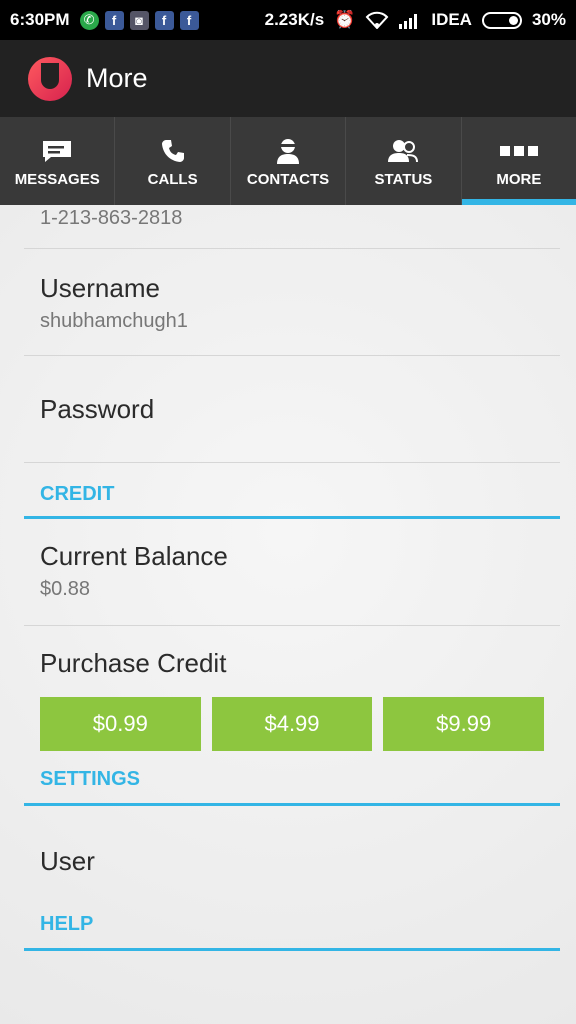 Image resolution: width=576 pixels, height=1024 pixels. What do you see at coordinates (292, 491) in the screenshot?
I see `credit-section-header: CREDIT` at bounding box center [292, 491].